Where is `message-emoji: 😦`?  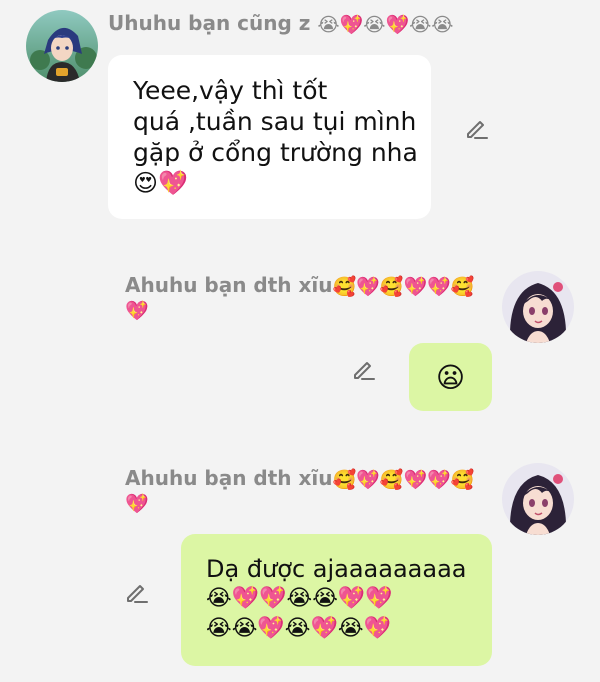 message-emoji: 😦 is located at coordinates (450, 377).